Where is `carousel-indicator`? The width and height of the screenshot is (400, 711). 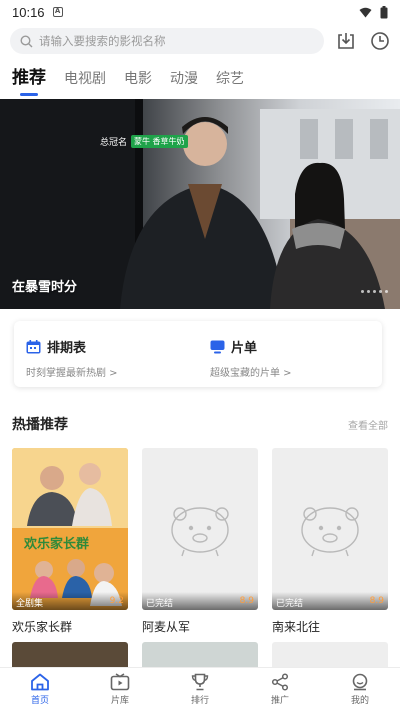 carousel-indicator is located at coordinates (374, 291).